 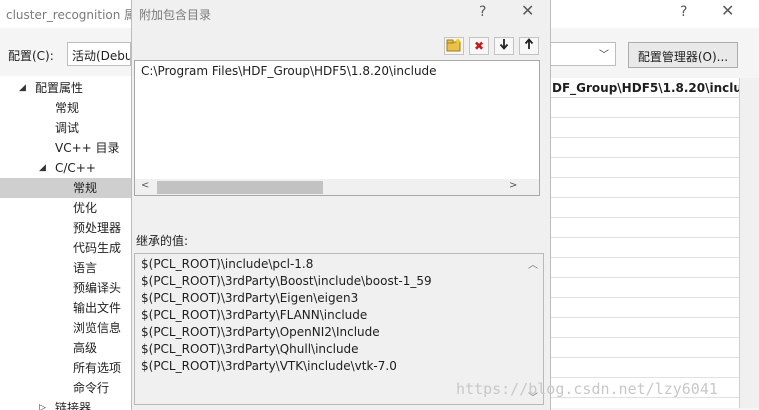 I want to click on new-folder-icon, so click(x=454, y=46).